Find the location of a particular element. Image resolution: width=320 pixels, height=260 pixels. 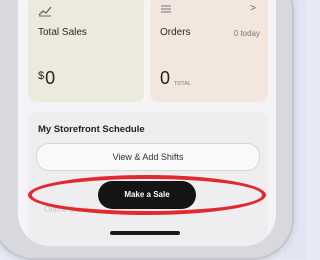

orders-total-value: 0 is located at coordinates (165, 78).